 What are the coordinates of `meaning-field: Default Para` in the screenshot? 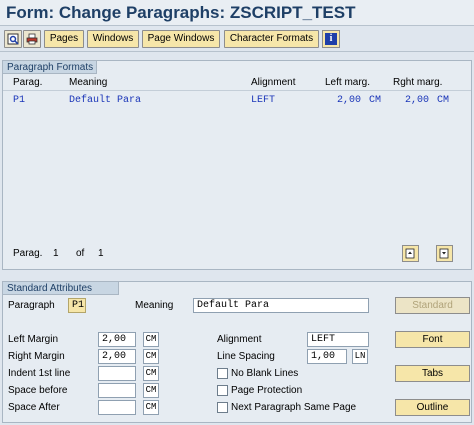 It's located at (281, 305).